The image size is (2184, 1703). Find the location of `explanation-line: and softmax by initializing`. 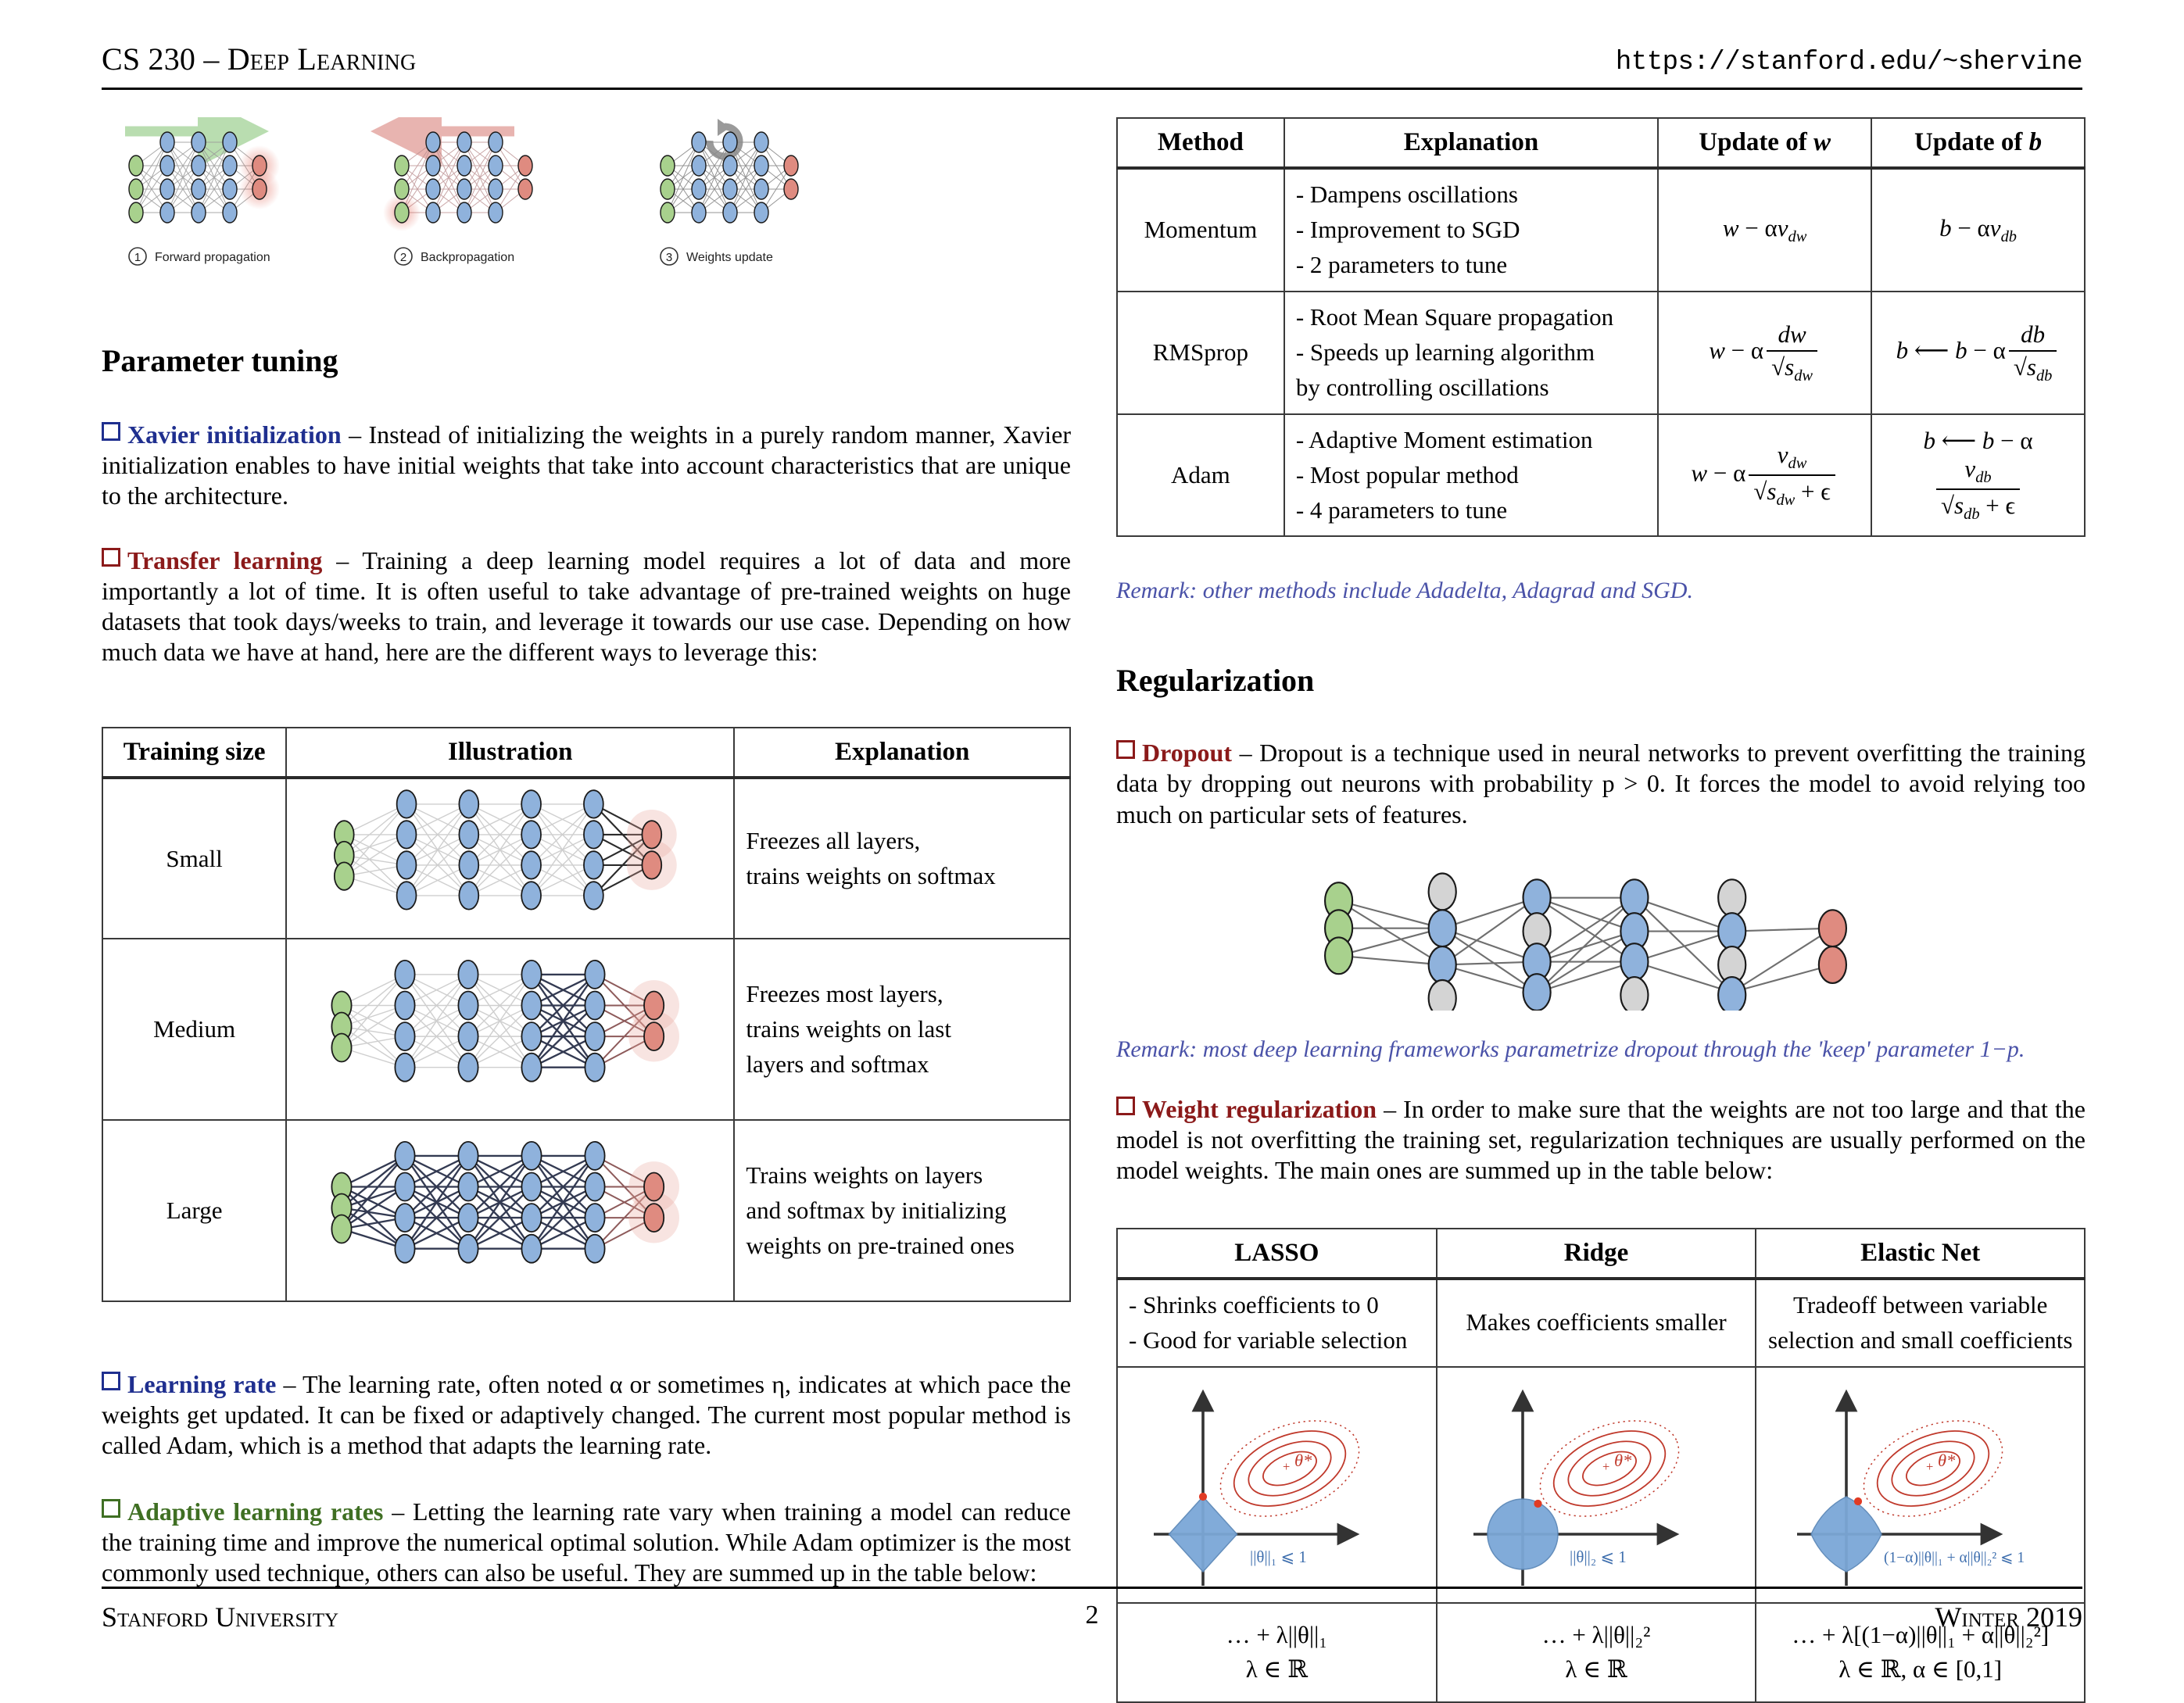

explanation-line: and softmax by initializing is located at coordinates (876, 1210).